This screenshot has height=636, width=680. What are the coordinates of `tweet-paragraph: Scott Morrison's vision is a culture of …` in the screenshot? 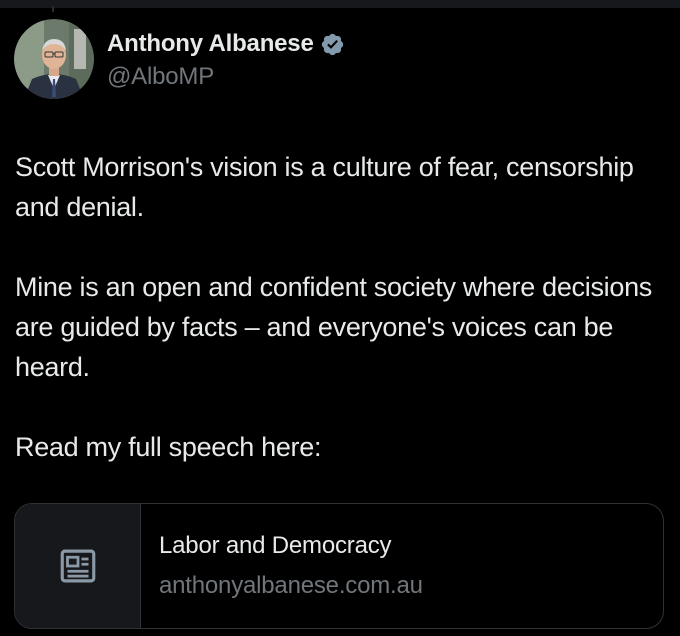 It's located at (324, 187).